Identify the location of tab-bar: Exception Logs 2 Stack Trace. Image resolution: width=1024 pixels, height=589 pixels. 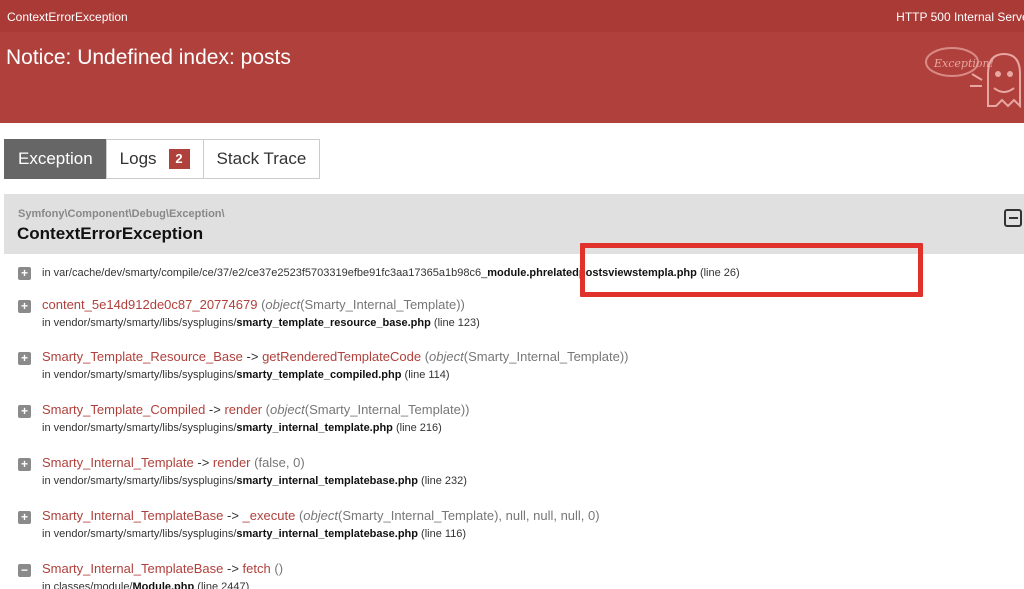
(162, 159).